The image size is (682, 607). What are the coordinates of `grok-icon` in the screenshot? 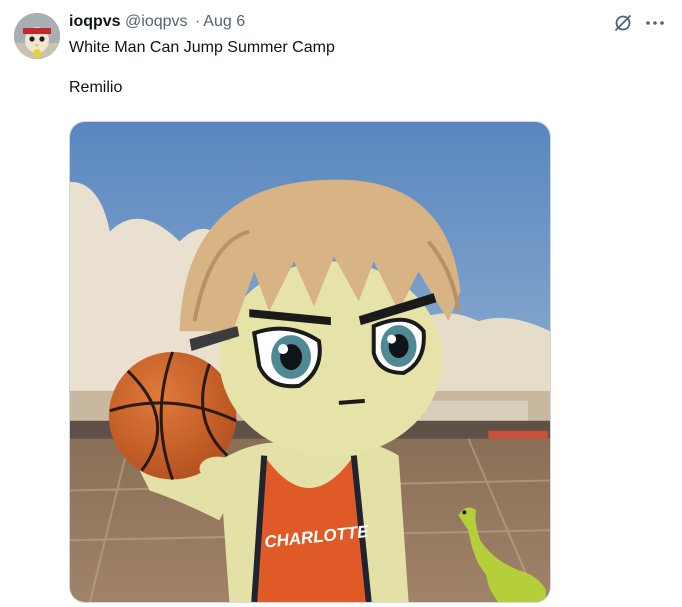 It's located at (623, 23).